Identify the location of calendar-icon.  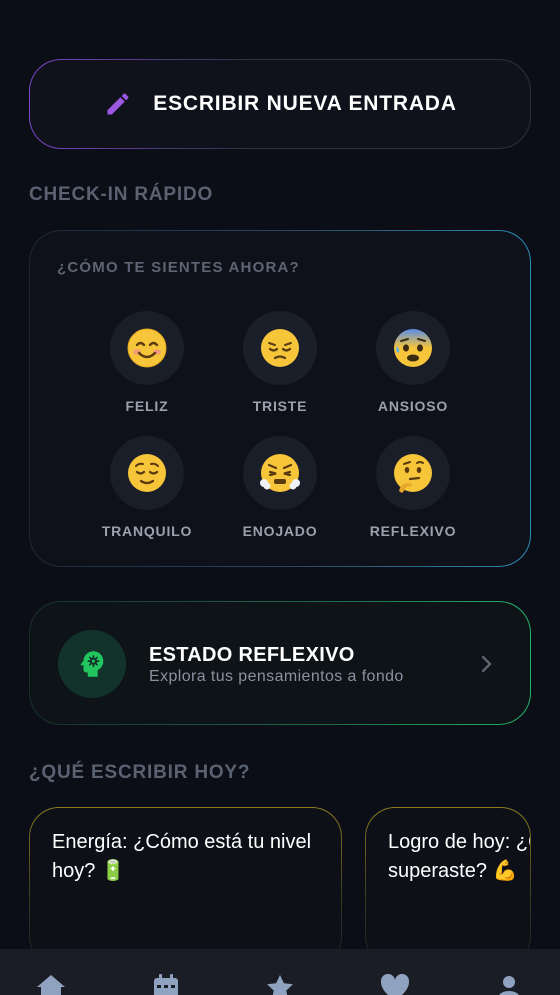
(166, 984).